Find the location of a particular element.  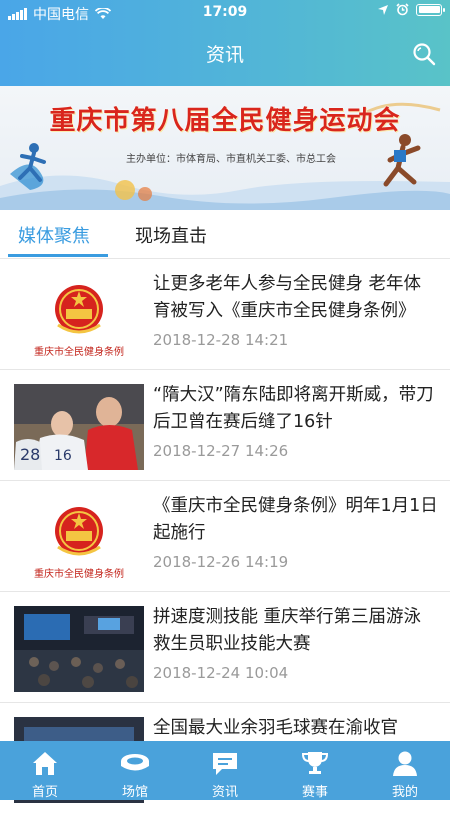

active-tab-indicator is located at coordinates (58, 255).